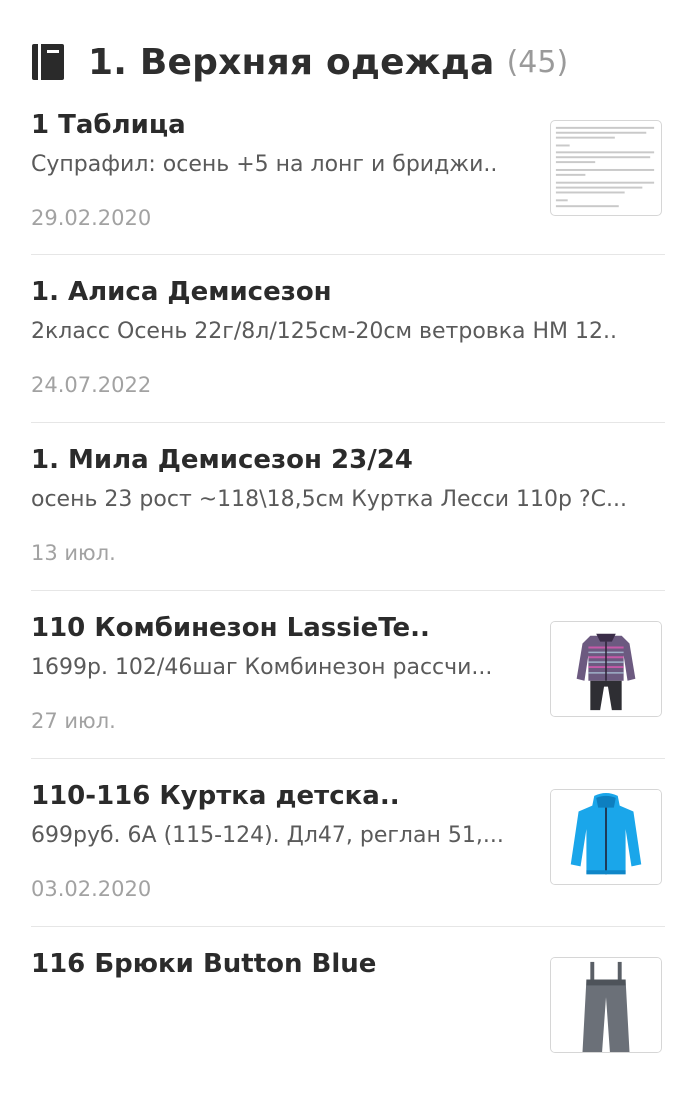  I want to click on blue-jacket-photo, so click(606, 837).